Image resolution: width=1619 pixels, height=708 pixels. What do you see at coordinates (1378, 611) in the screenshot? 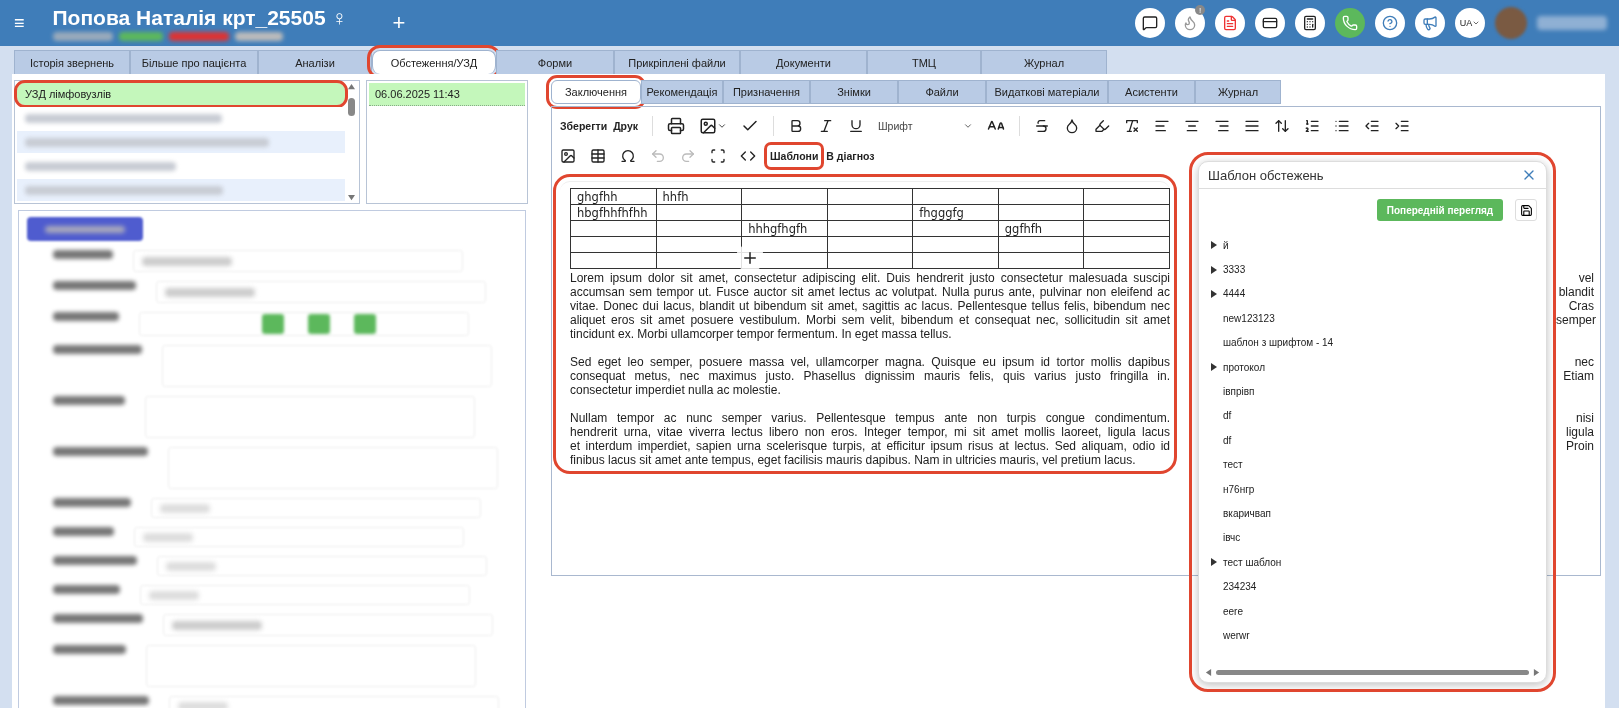
I see `template-item: eere` at bounding box center [1378, 611].